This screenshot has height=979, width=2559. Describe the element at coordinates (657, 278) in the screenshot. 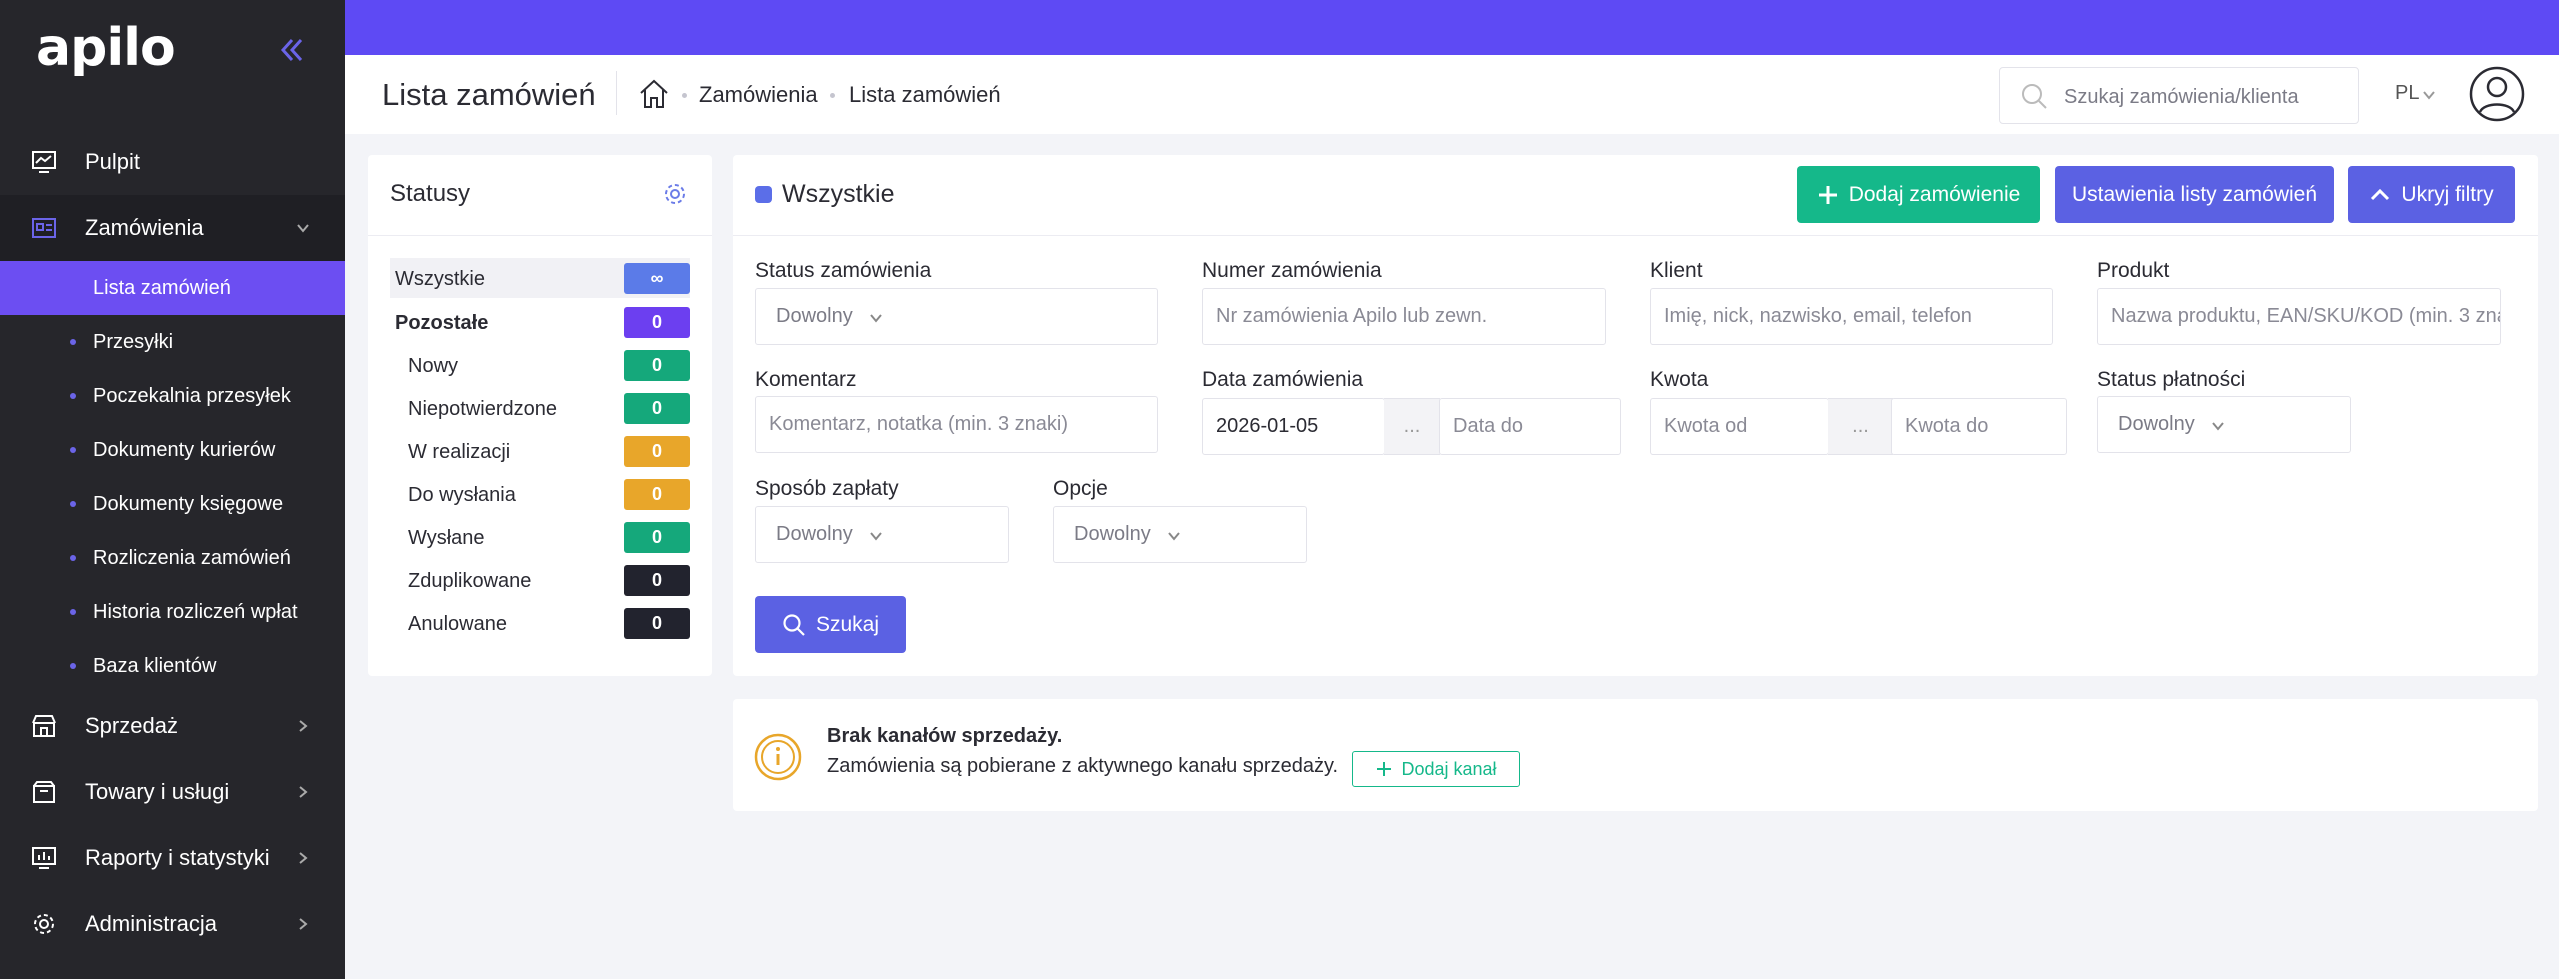

I see `status-count-badge: ∞` at that location.